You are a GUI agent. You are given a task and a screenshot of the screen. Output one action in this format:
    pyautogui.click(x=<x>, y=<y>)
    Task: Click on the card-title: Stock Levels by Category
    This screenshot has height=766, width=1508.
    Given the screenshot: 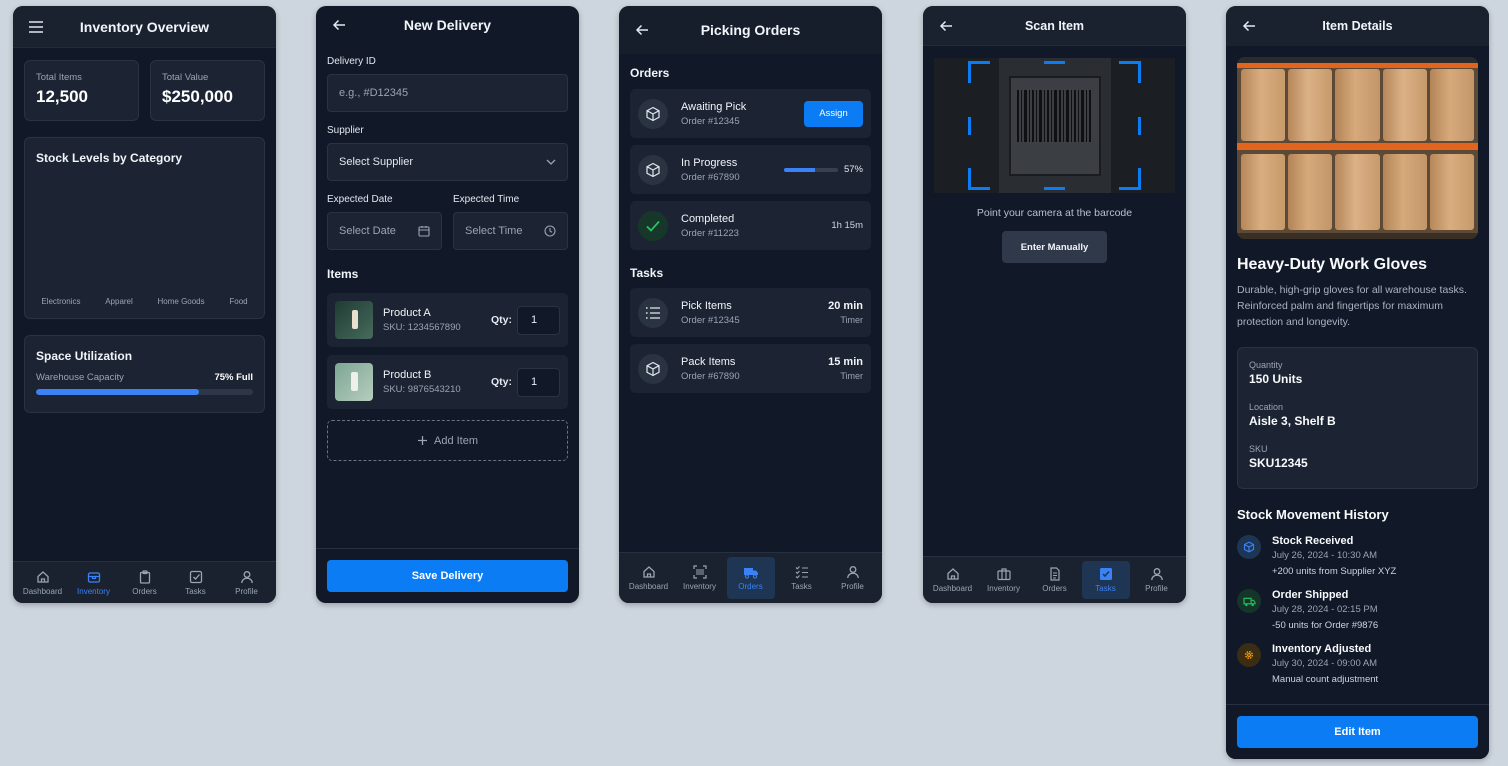 What is the action you would take?
    pyautogui.click(x=109, y=158)
    